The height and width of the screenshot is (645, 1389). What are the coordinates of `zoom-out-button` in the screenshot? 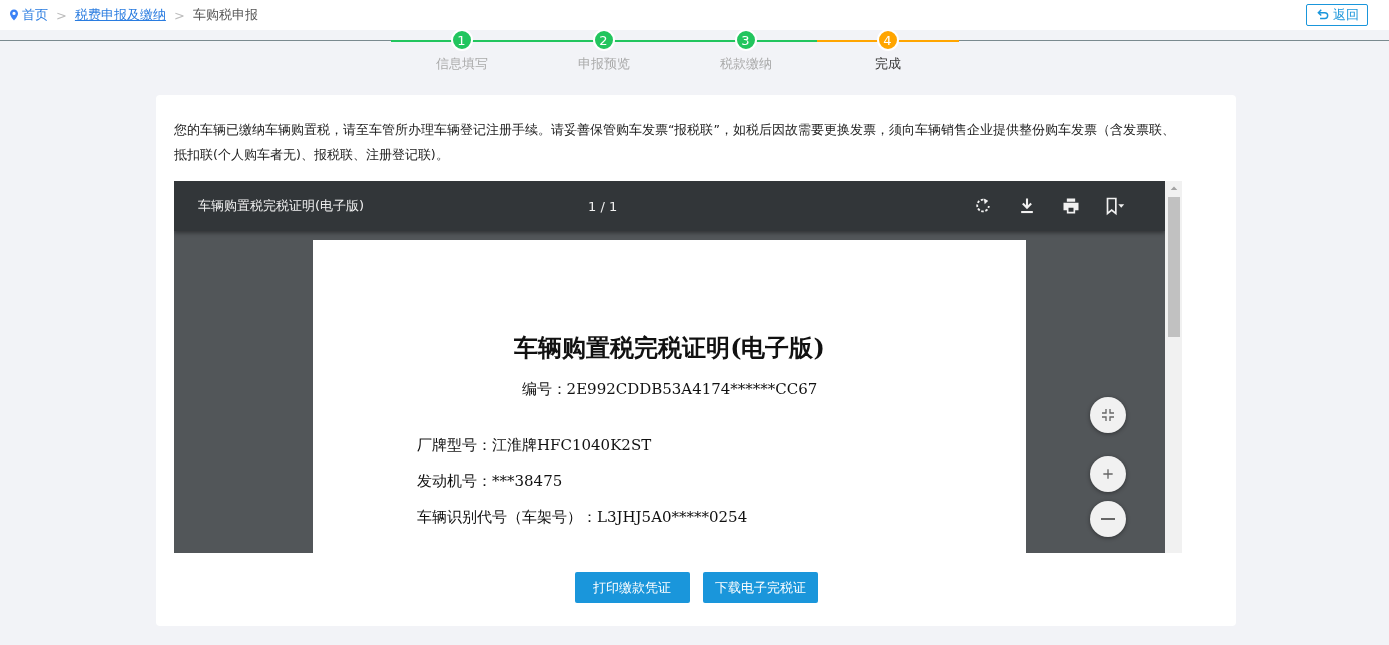 It's located at (1108, 519).